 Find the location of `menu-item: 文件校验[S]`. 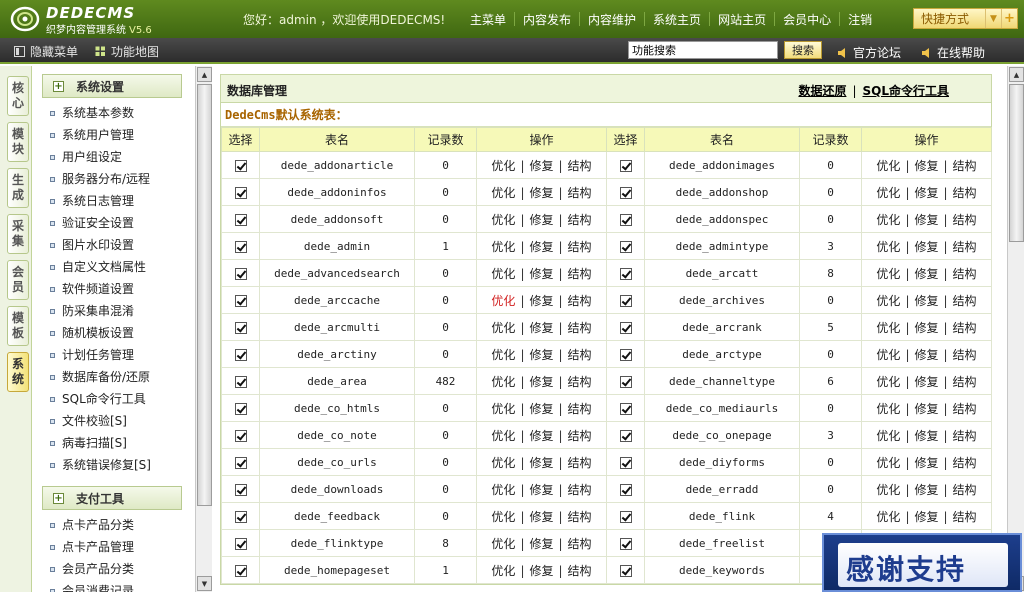

menu-item: 文件校验[S] is located at coordinates (100, 421).